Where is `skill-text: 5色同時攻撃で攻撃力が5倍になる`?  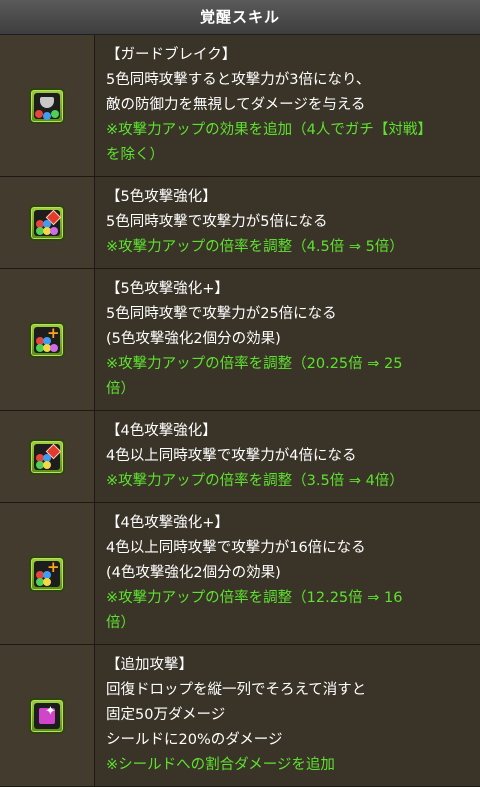
skill-text: 5色同時攻撃で攻撃力が5倍になる is located at coordinates (289, 222).